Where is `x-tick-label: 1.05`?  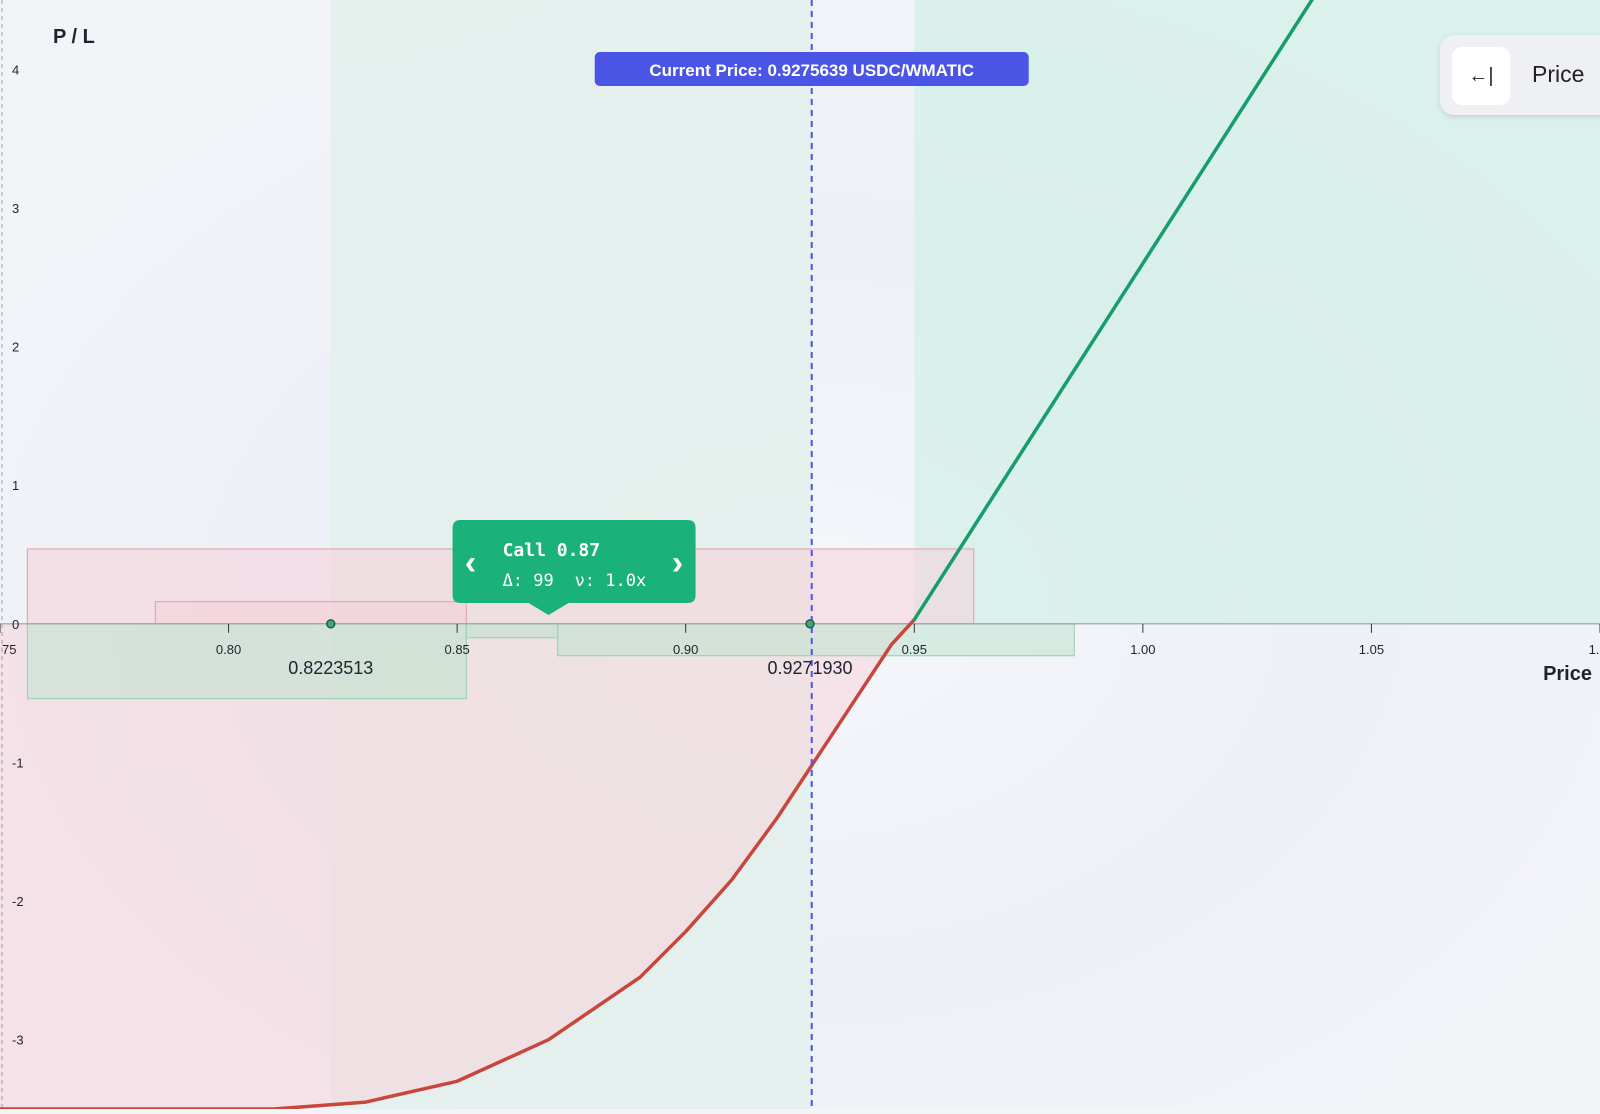
x-tick-label: 1.05 is located at coordinates (1371, 649).